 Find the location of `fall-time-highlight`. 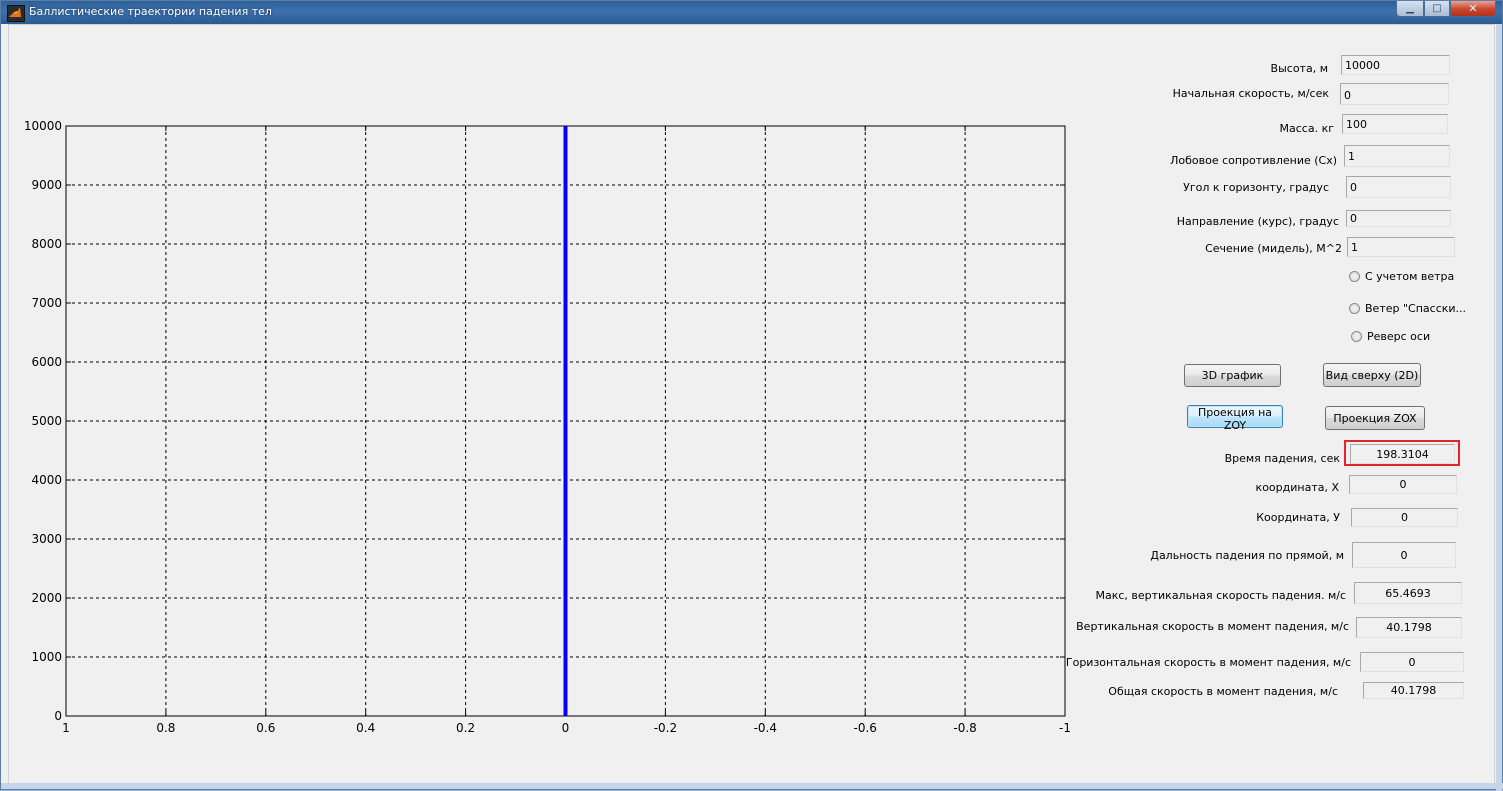

fall-time-highlight is located at coordinates (1402, 453).